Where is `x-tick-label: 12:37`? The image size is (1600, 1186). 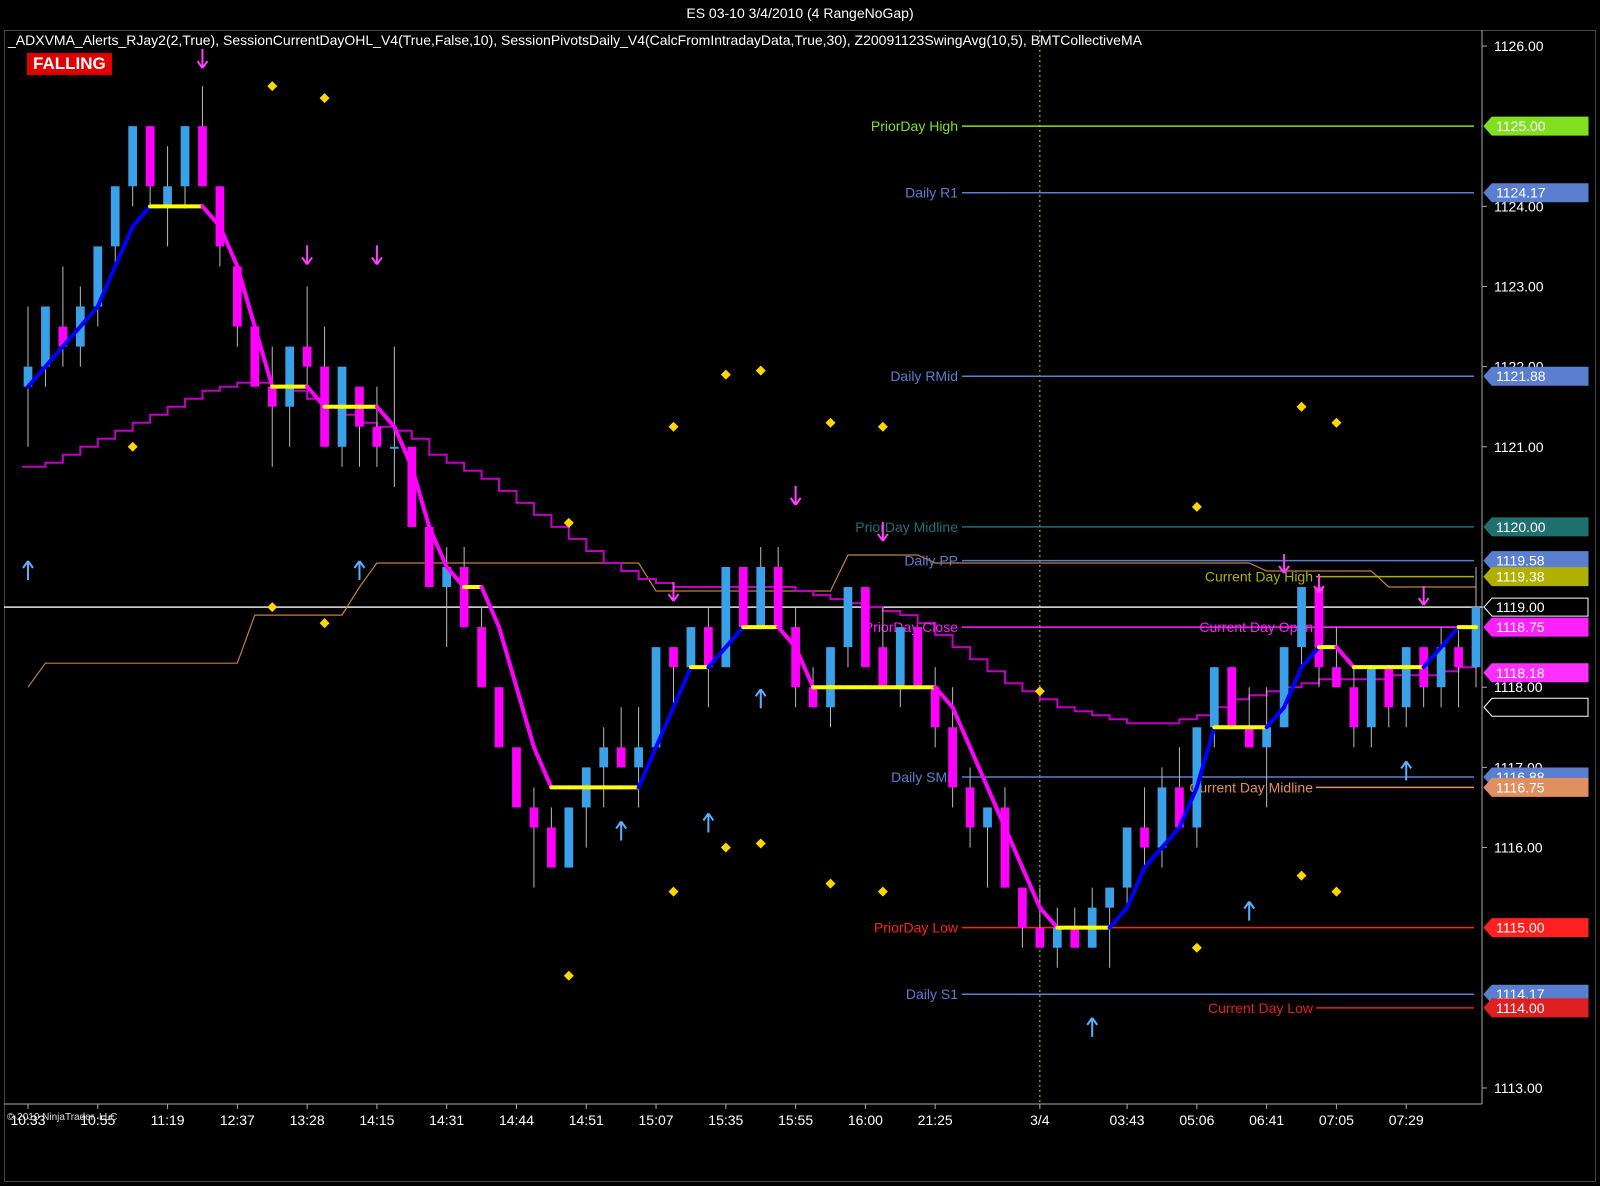 x-tick-label: 12:37 is located at coordinates (237, 1120).